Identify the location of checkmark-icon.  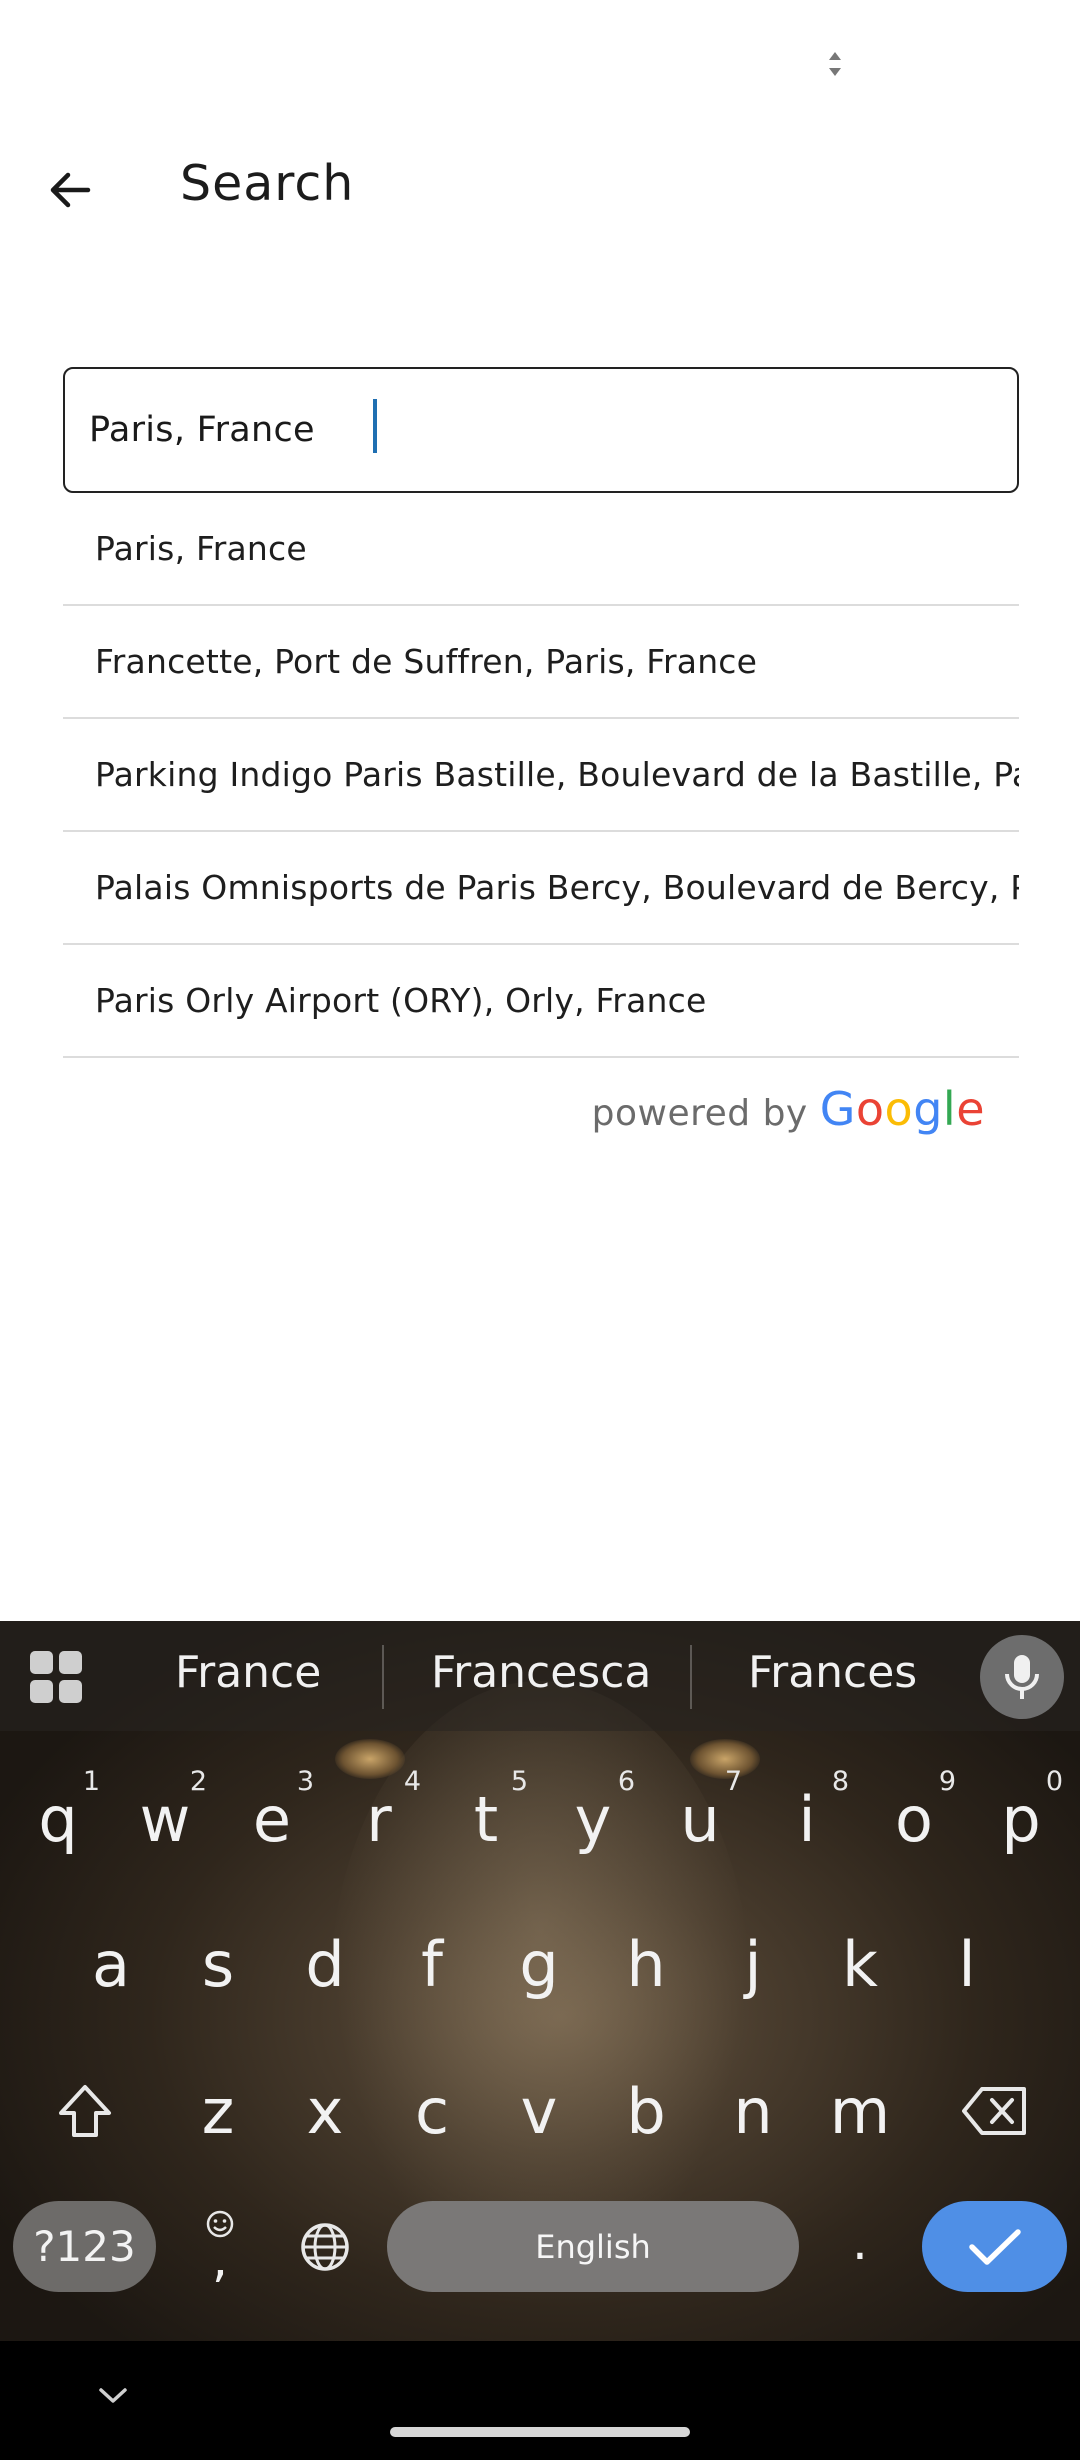
(994, 2246).